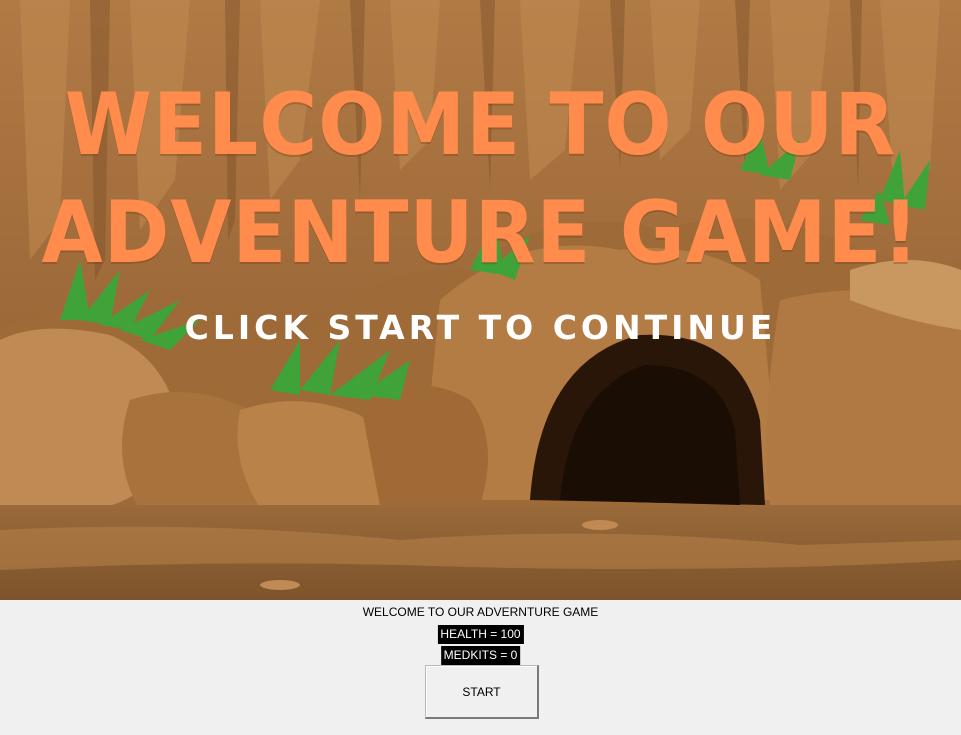 The image size is (961, 735). I want to click on start-button: START, so click(482, 692).